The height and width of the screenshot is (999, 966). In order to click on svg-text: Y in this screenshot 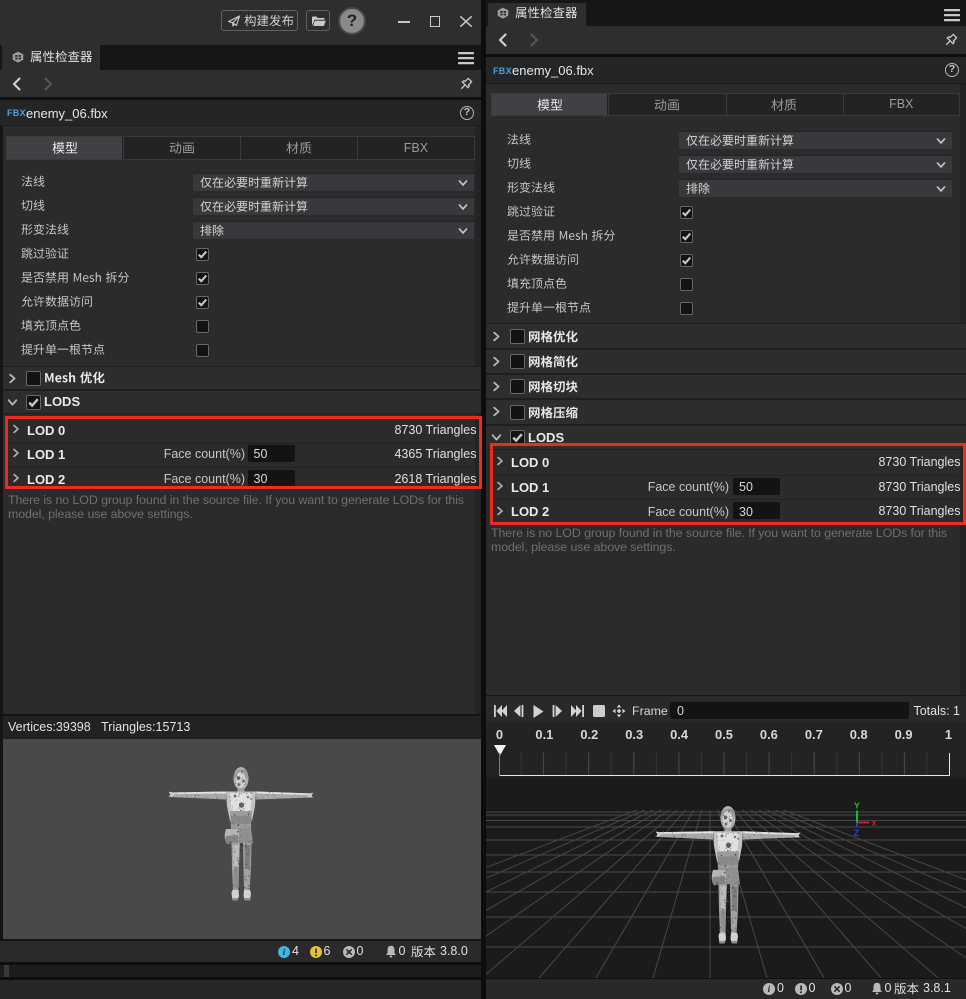, I will do `click(857, 806)`.